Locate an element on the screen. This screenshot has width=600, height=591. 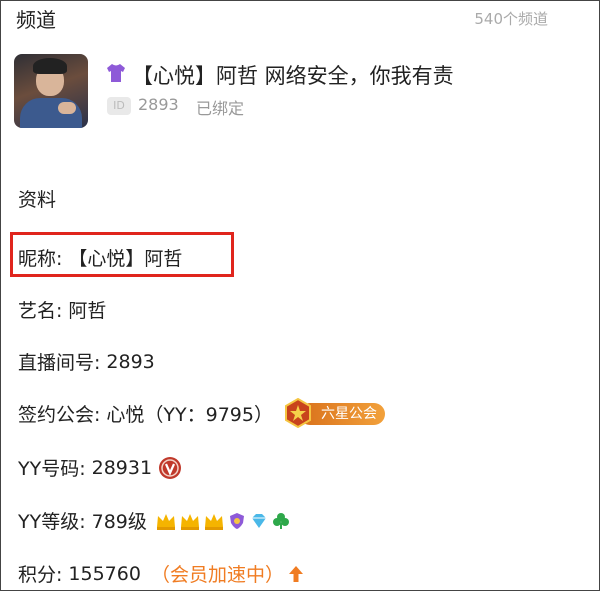
nickname-row: 昵称: 【心悦】阿哲 is located at coordinates (100, 257).